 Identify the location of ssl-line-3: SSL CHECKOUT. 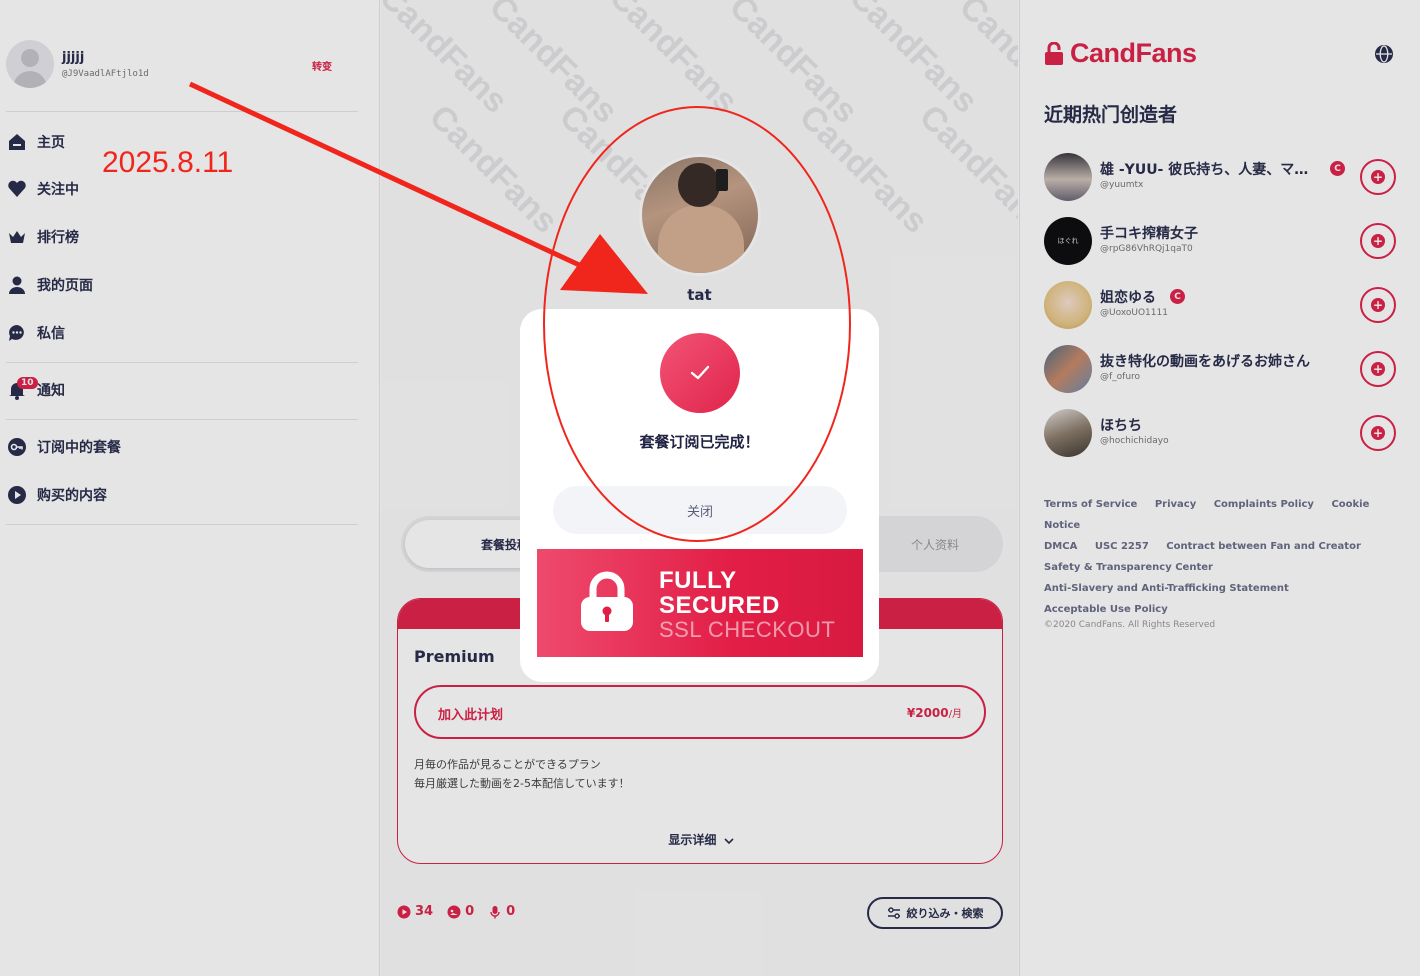
(747, 629).